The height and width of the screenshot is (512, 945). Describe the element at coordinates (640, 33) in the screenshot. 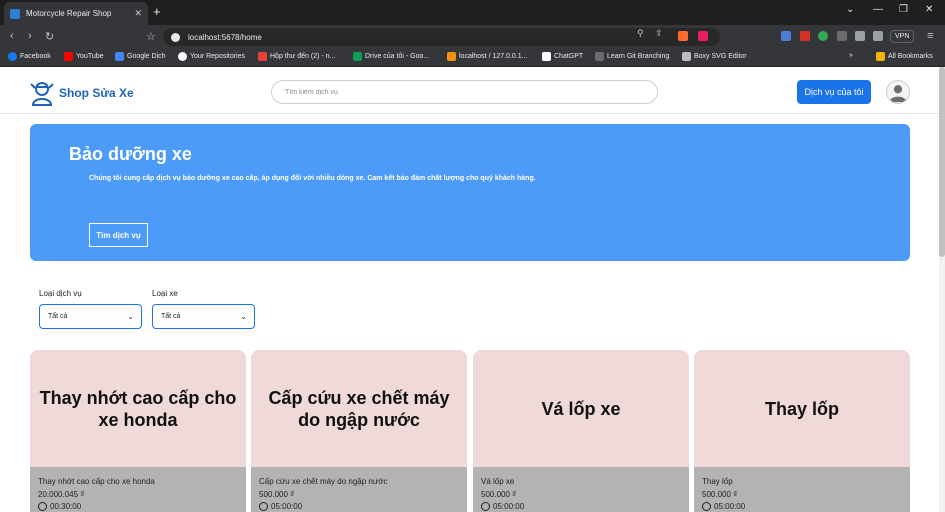

I see `location-icon: ⚲` at that location.